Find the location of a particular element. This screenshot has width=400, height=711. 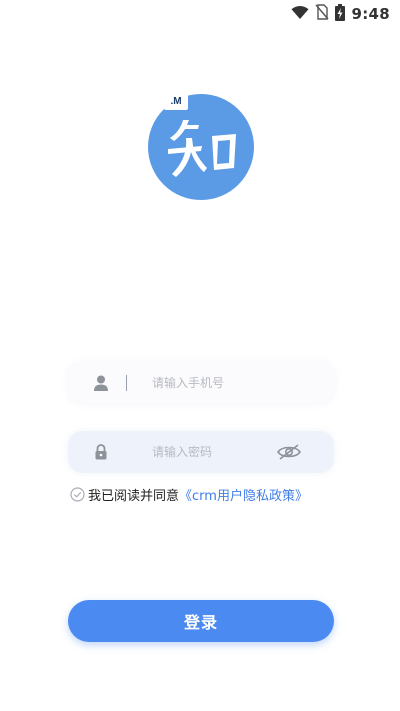

agreement-checkbox is located at coordinates (77, 494).